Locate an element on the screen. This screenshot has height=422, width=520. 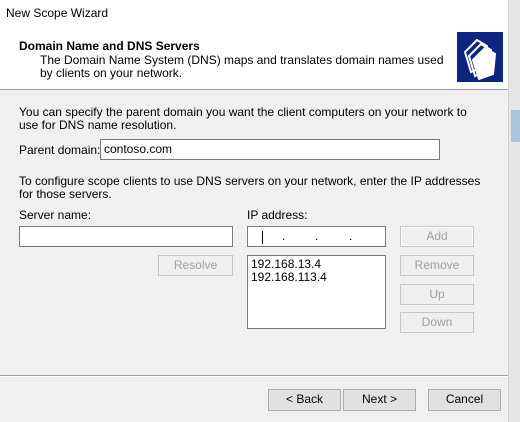
parent-domain-label: Parent domain: is located at coordinates (60, 150).